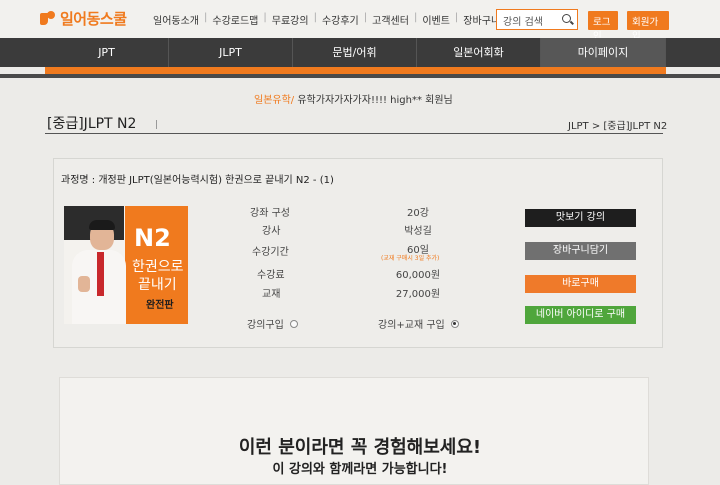 This screenshot has height=485, width=720. I want to click on site-logo: 일어동스쿨, so click(83, 18).